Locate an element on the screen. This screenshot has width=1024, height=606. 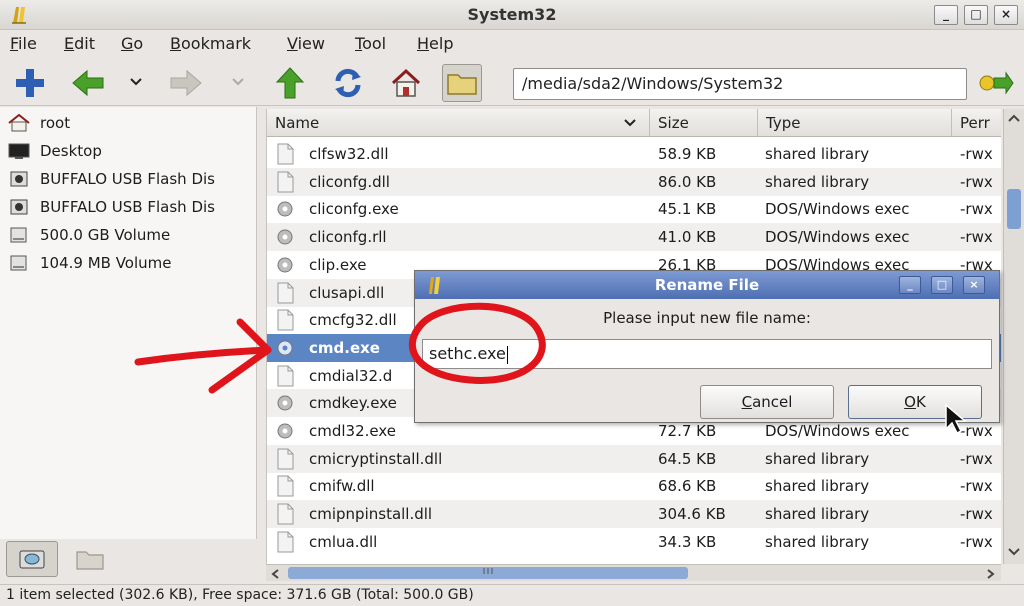
file-size: 45.1 KB is located at coordinates (687, 209).